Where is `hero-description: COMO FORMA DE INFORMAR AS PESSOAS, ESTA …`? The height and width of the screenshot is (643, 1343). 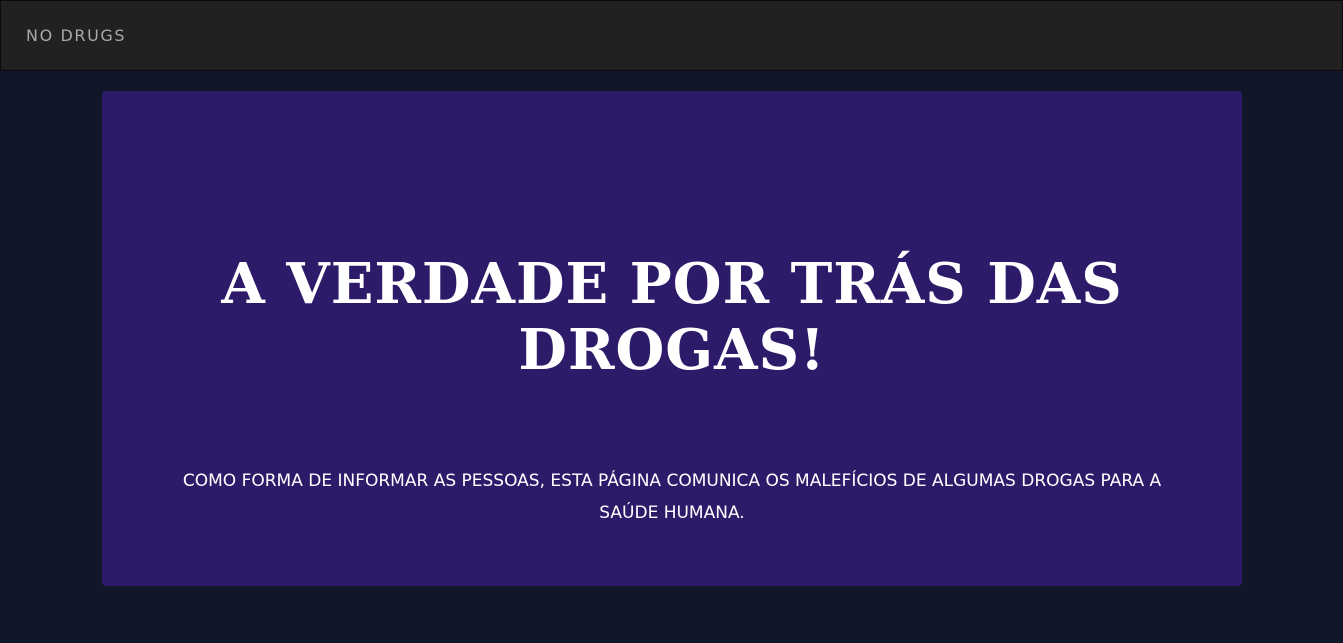 hero-description: COMO FORMA DE INFORMAR AS PESSOAS, ESTA … is located at coordinates (672, 497).